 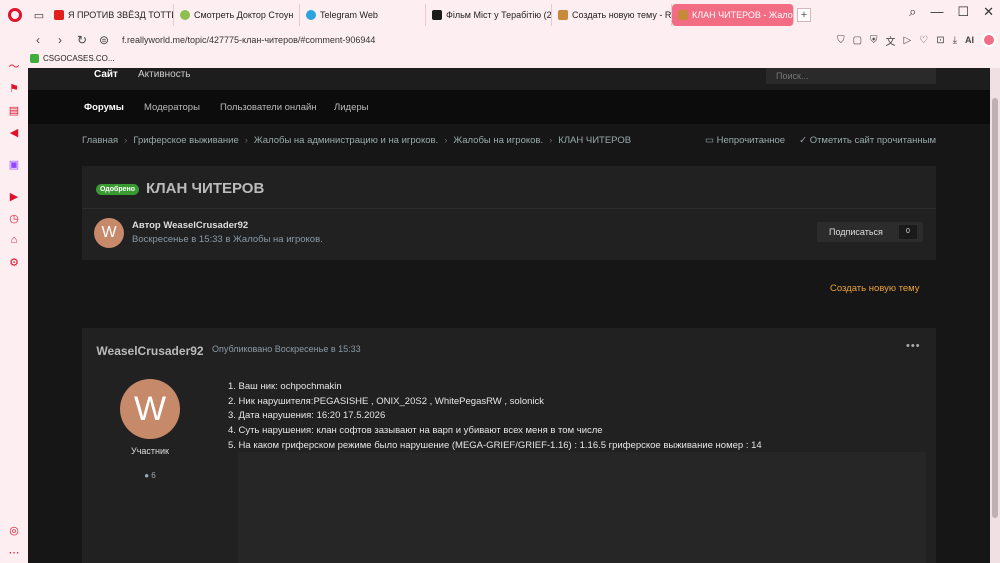 What do you see at coordinates (856, 232) in the screenshot?
I see `subscribe-label: Подписаться` at bounding box center [856, 232].